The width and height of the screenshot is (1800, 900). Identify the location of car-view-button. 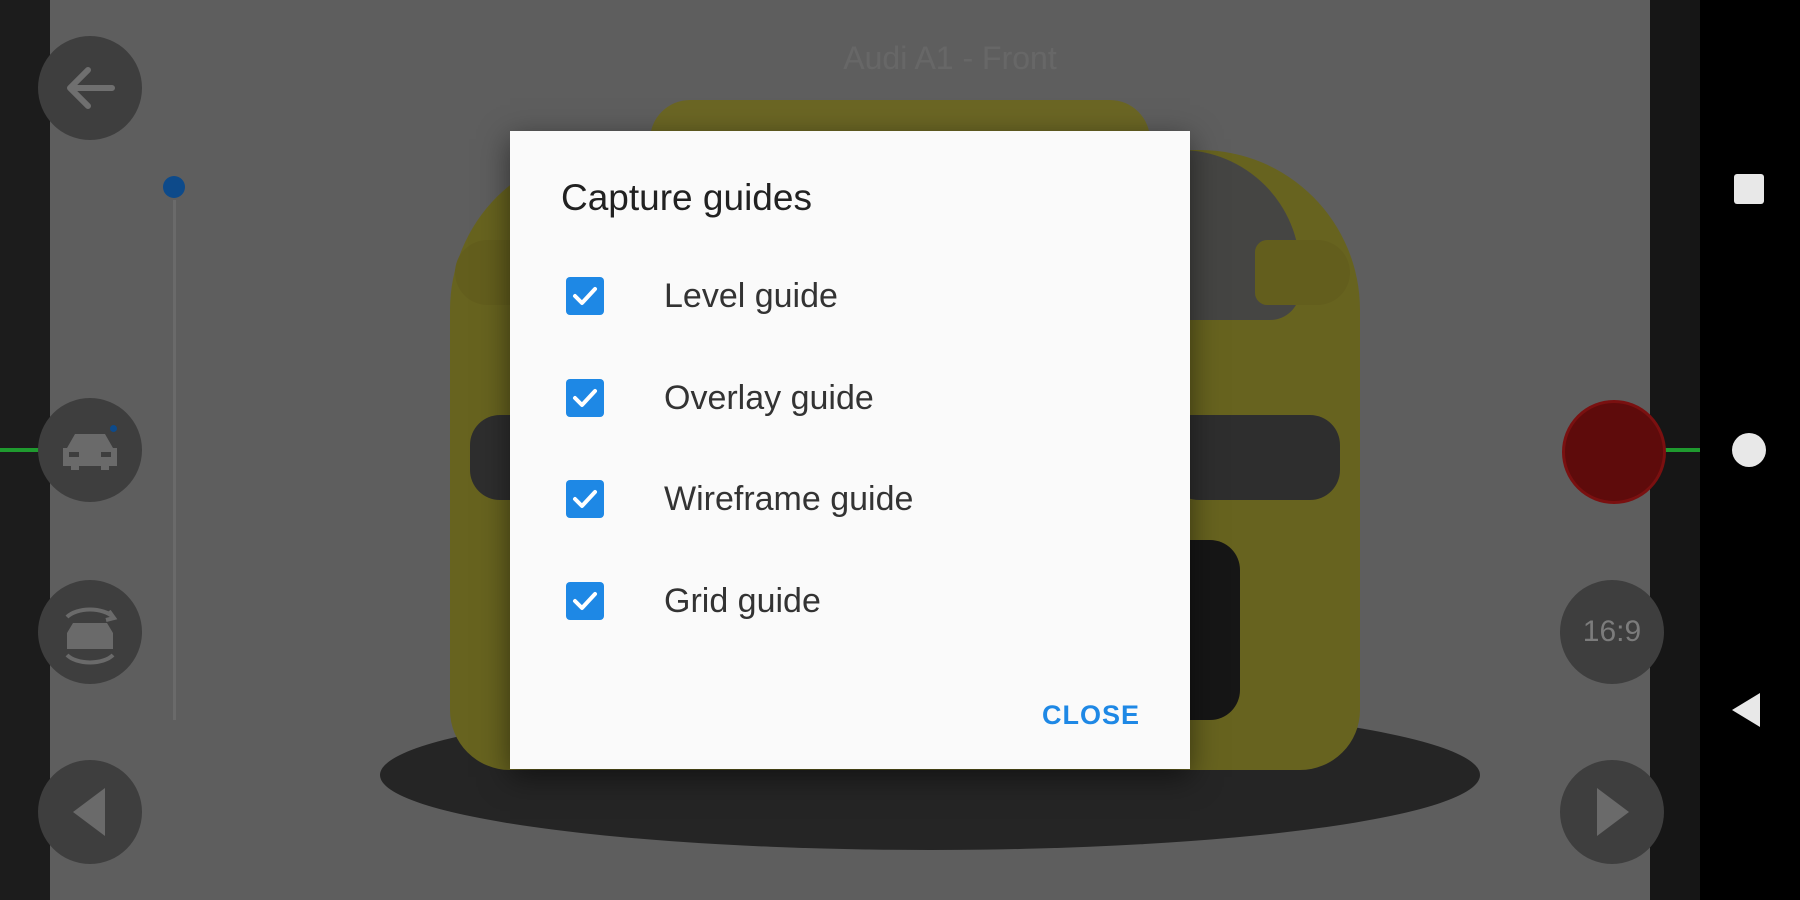
(90, 450).